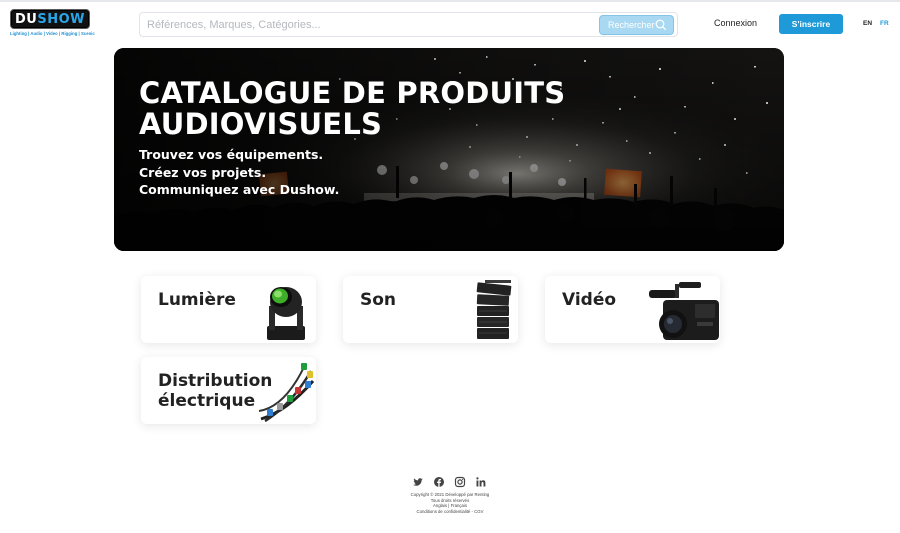 Image resolution: width=900 pixels, height=533 pixels. I want to click on footer-privacy-link: Conditions de confidentialité, so click(444, 511).